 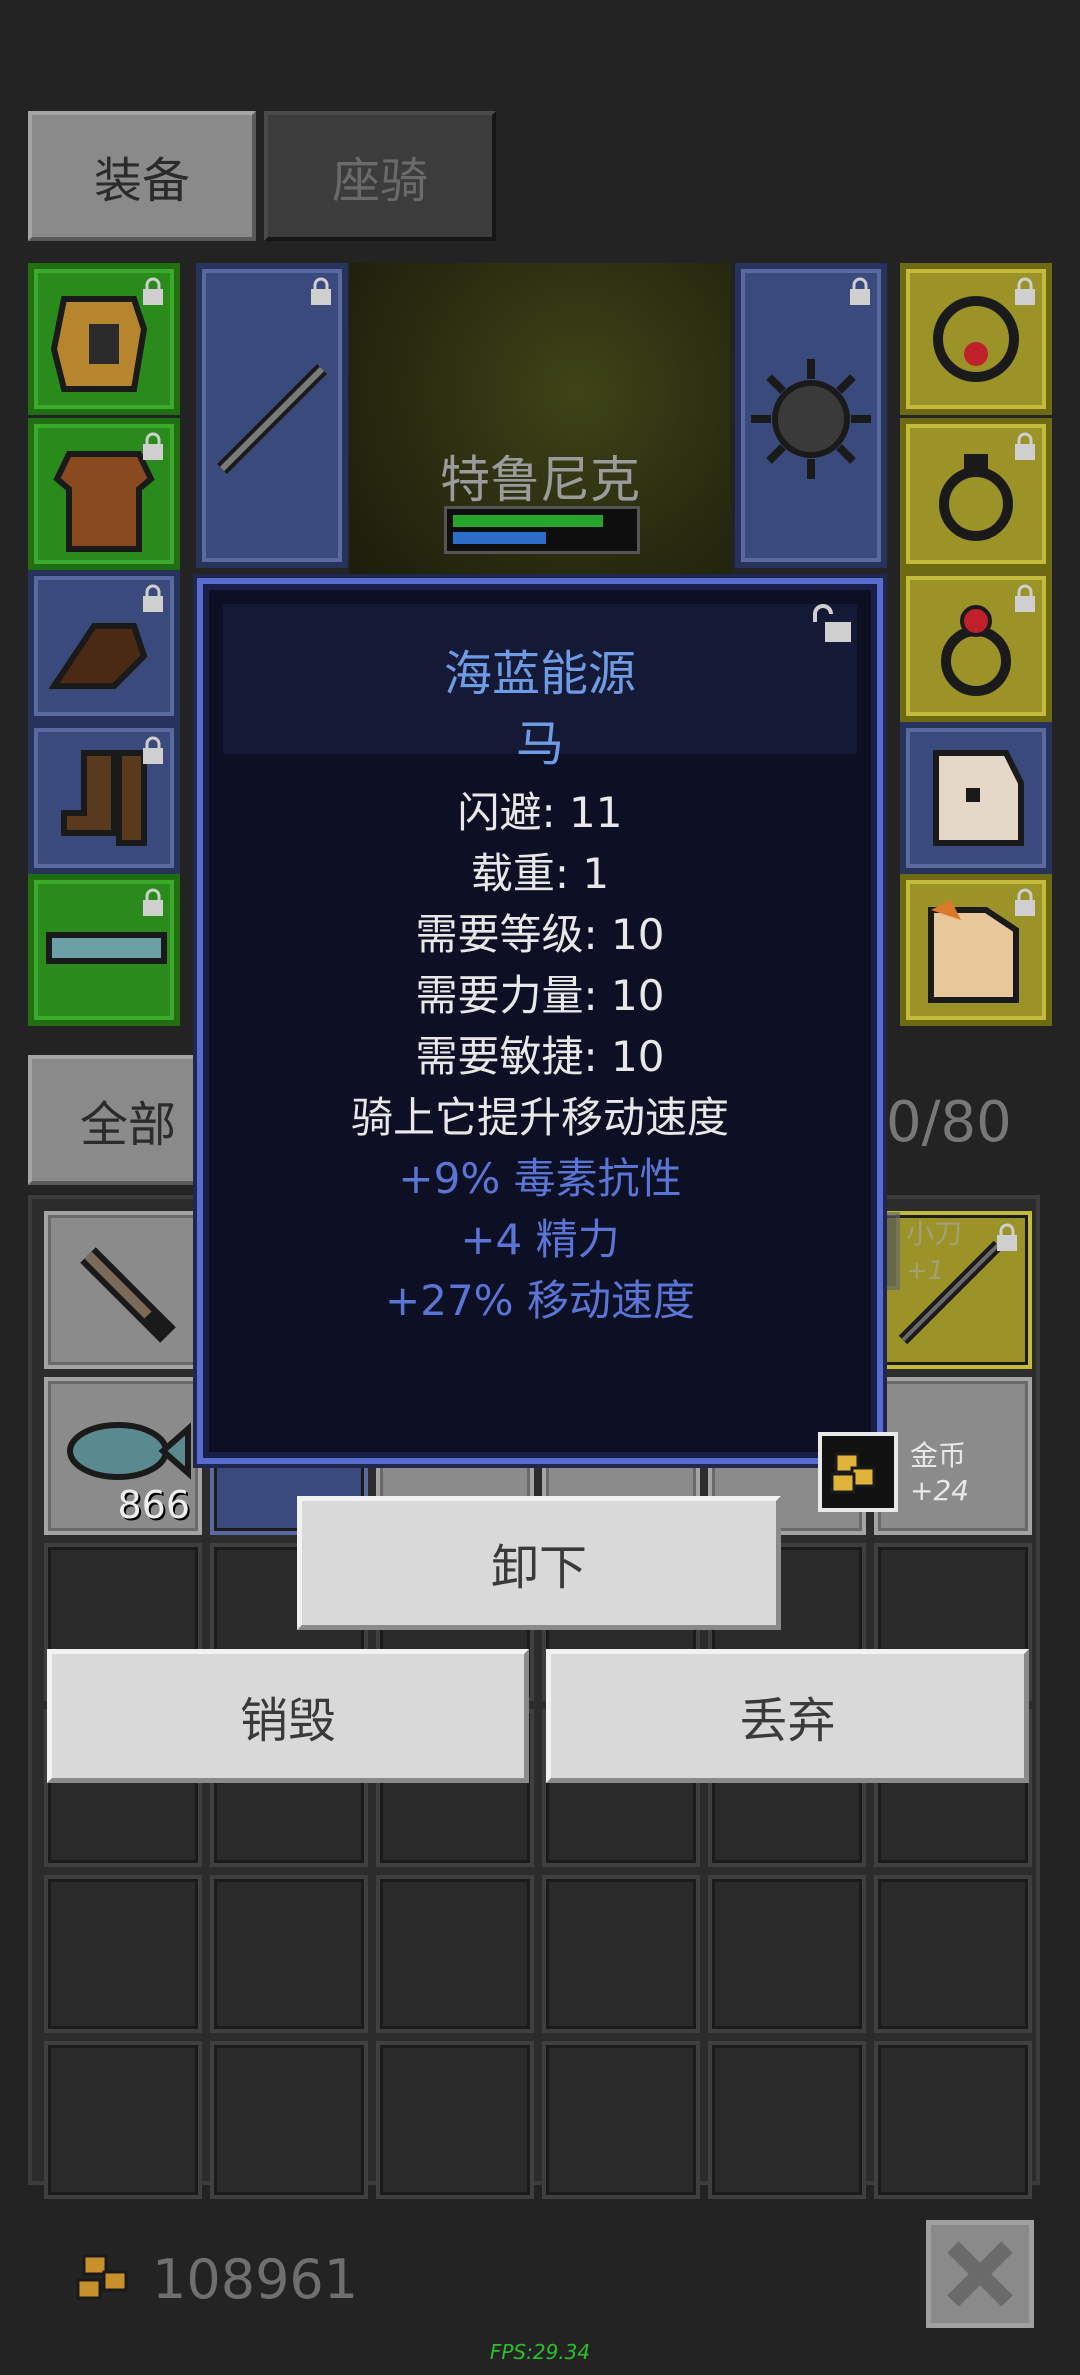 I want to click on destroy-button: 销毁, so click(x=288, y=1716).